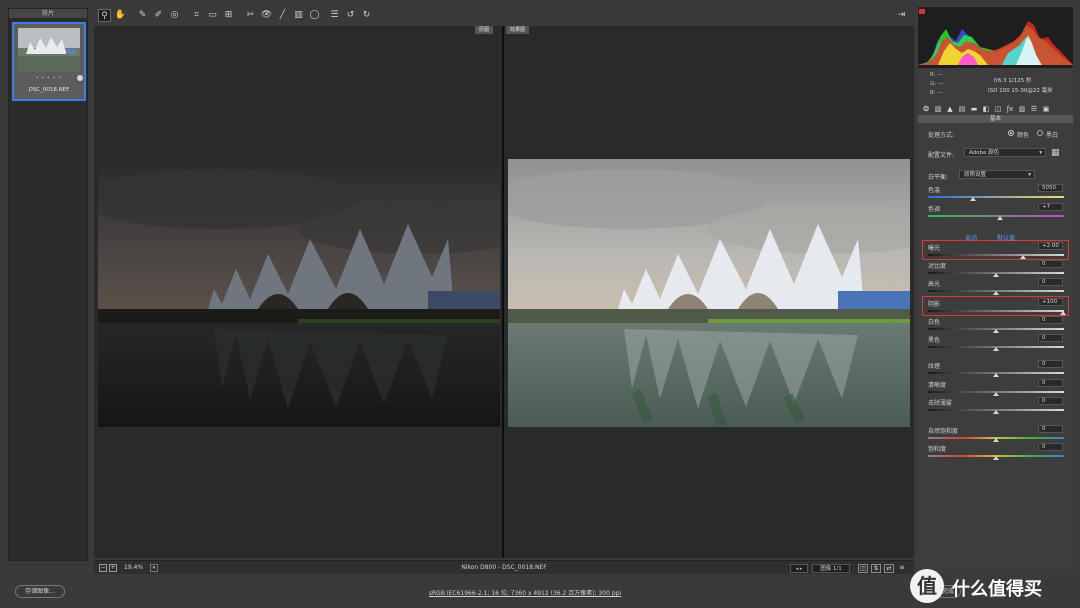 The height and width of the screenshot is (608, 1080). I want to click on profile-dropdown: Adobe 颜色 ▾, so click(1005, 152).